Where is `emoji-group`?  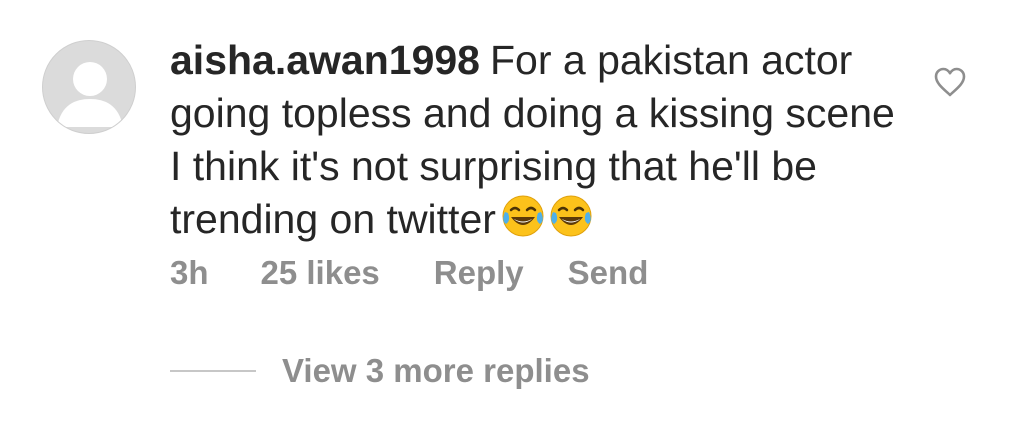 emoji-group is located at coordinates (546, 222).